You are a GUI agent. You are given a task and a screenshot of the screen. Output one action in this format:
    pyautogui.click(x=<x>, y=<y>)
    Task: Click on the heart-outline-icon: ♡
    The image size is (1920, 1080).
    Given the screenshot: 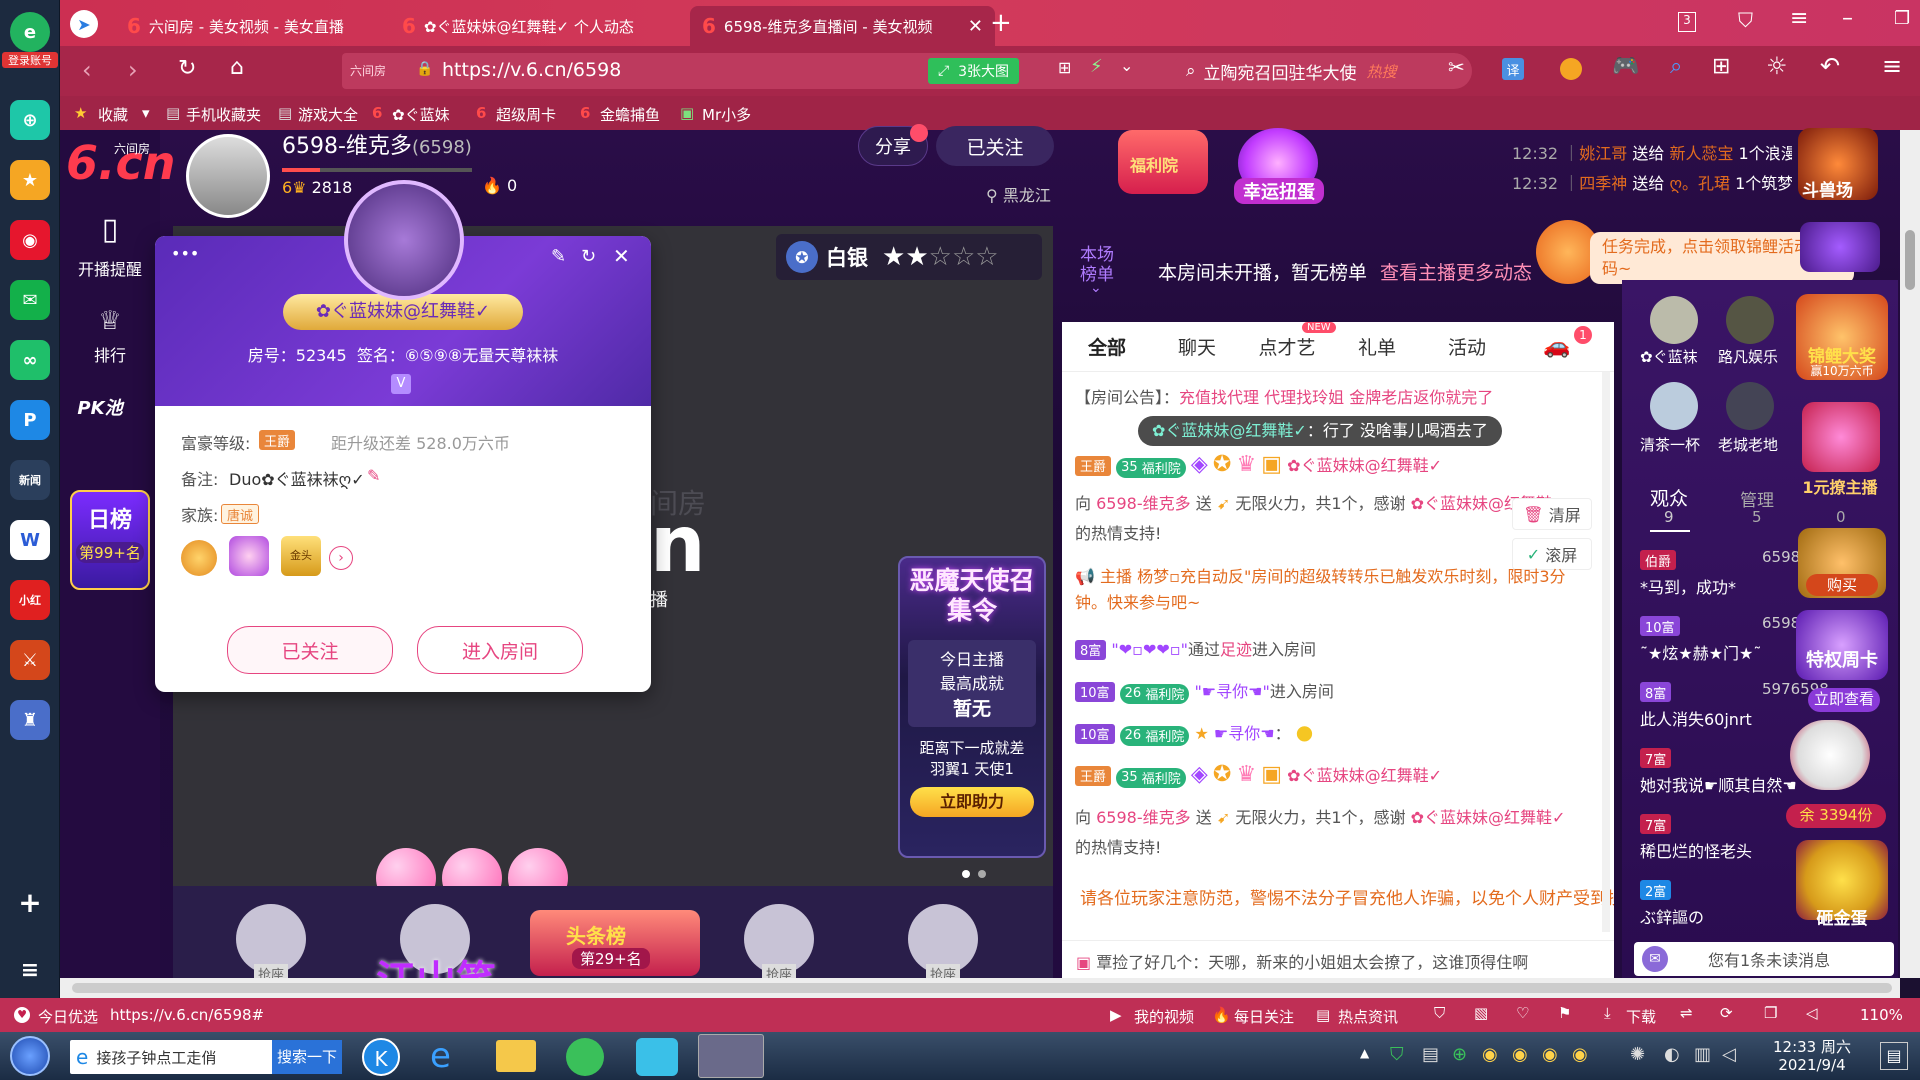 What is the action you would take?
    pyautogui.click(x=1522, y=1013)
    